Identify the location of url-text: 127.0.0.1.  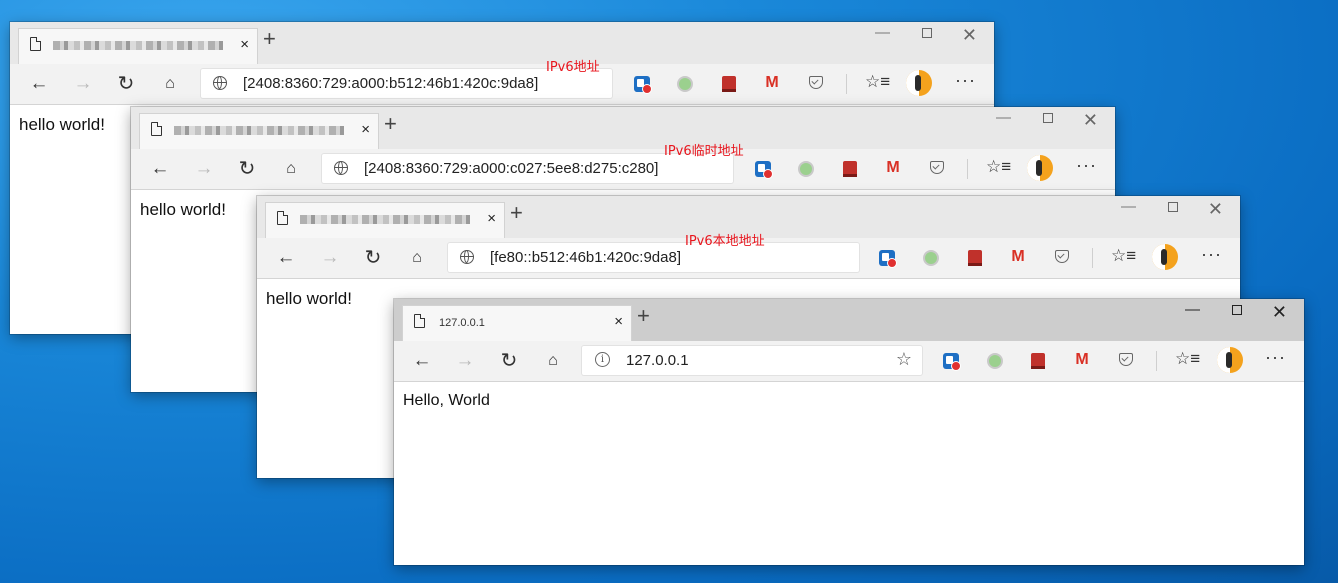
(657, 360).